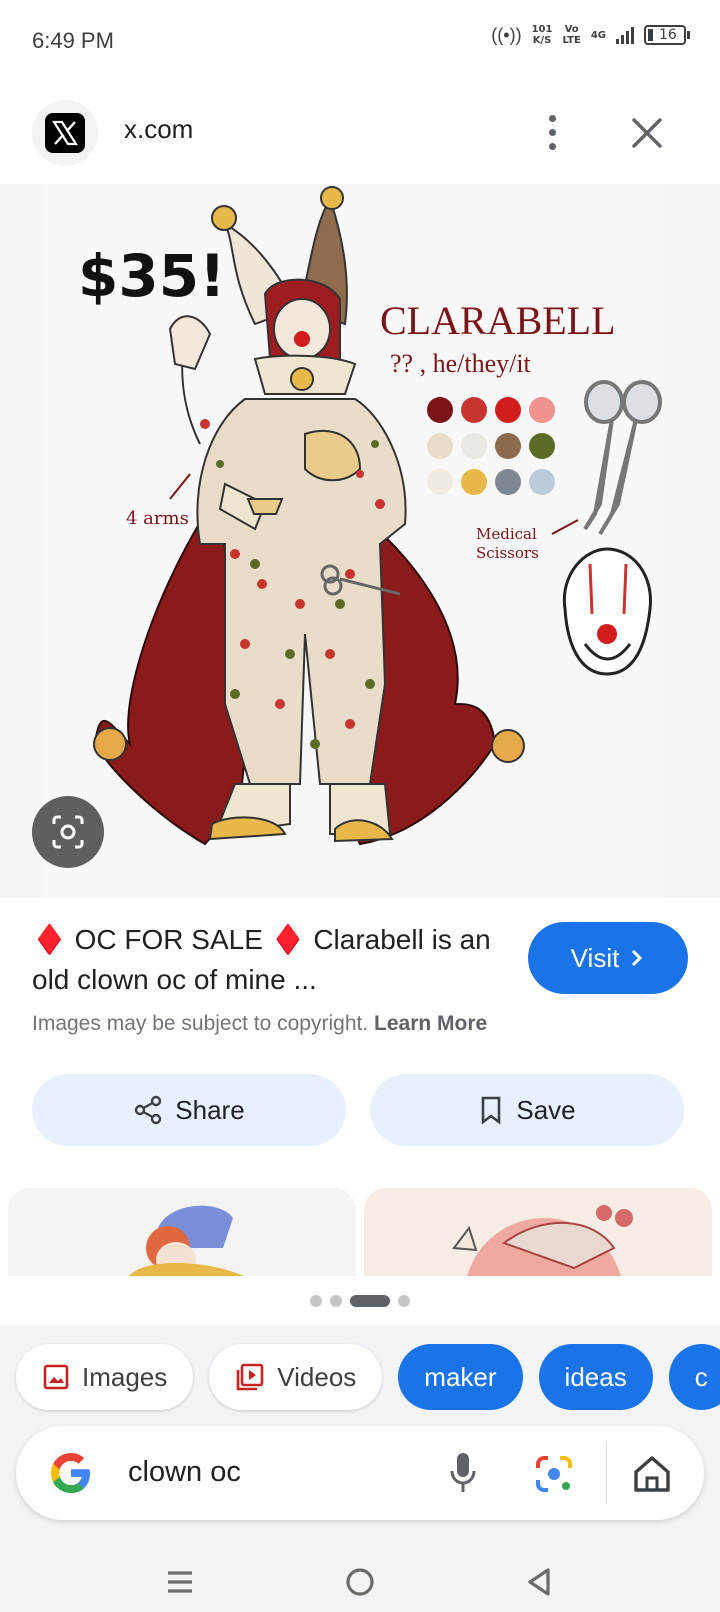 Image resolution: width=720 pixels, height=1612 pixels. I want to click on more-options-button, so click(552, 132).